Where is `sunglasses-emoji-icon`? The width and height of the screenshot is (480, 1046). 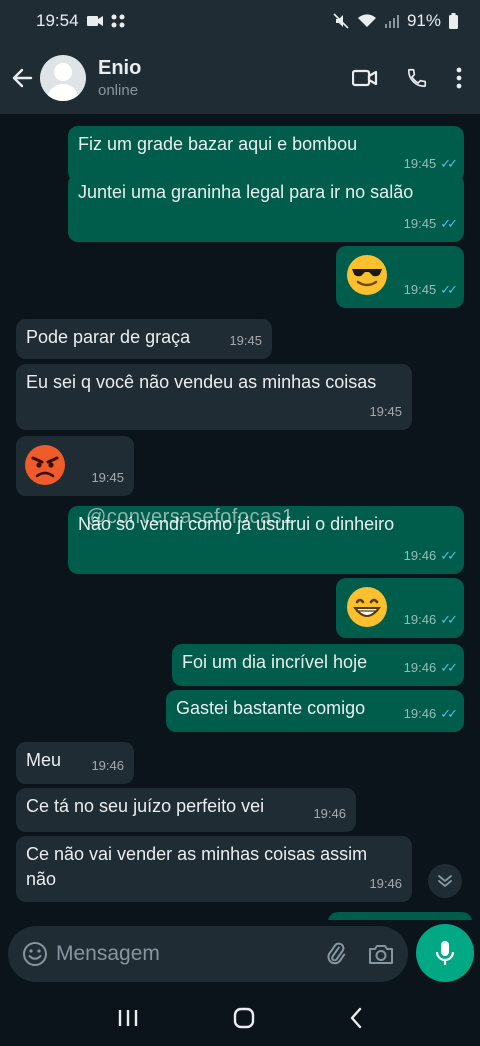 sunglasses-emoji-icon is located at coordinates (367, 275).